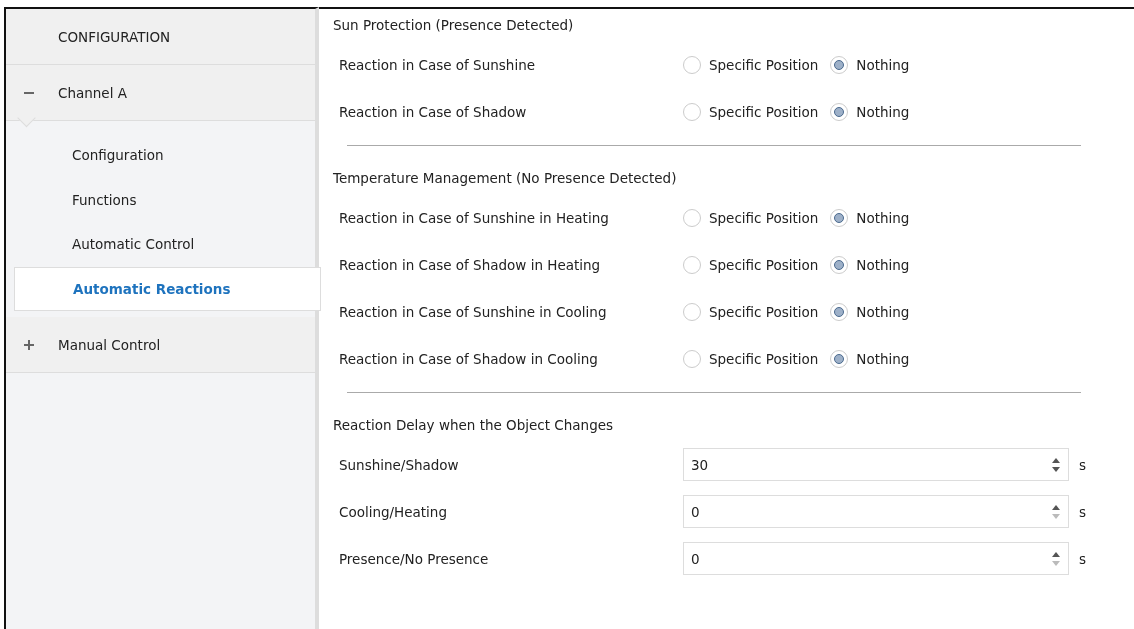 Image resolution: width=1134 pixels, height=629 pixels. Describe the element at coordinates (414, 558) in the screenshot. I see `field-label: Presence/No Presence` at that location.